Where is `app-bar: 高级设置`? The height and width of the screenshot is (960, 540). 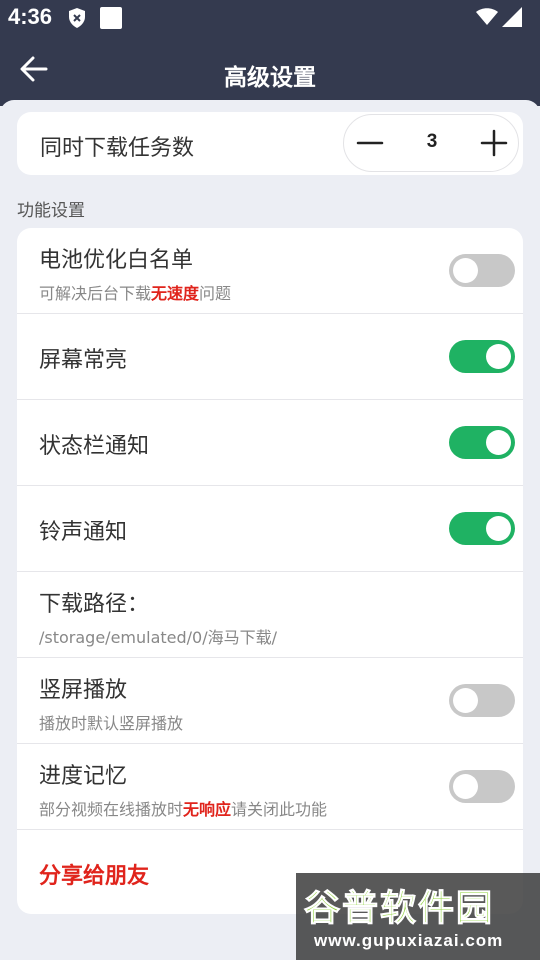 app-bar: 高级设置 is located at coordinates (270, 71).